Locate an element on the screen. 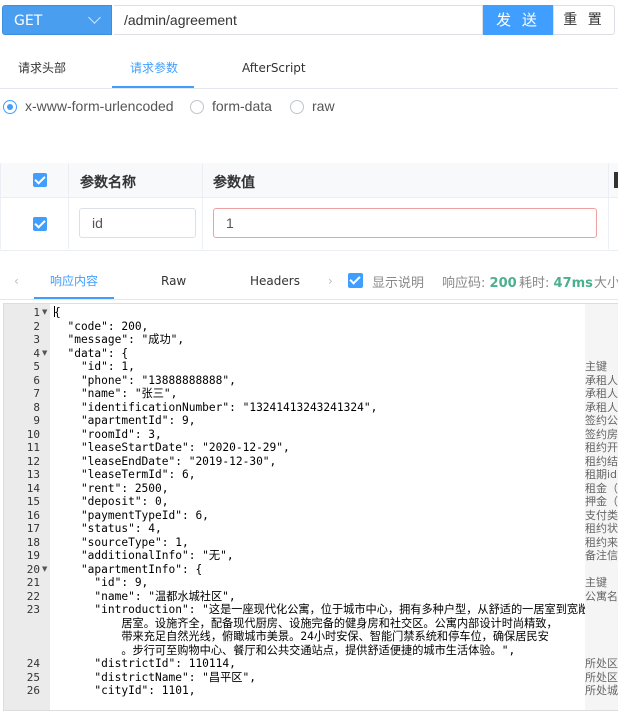 The image size is (618, 711). field-description: 公寓名 is located at coordinates (601, 596).